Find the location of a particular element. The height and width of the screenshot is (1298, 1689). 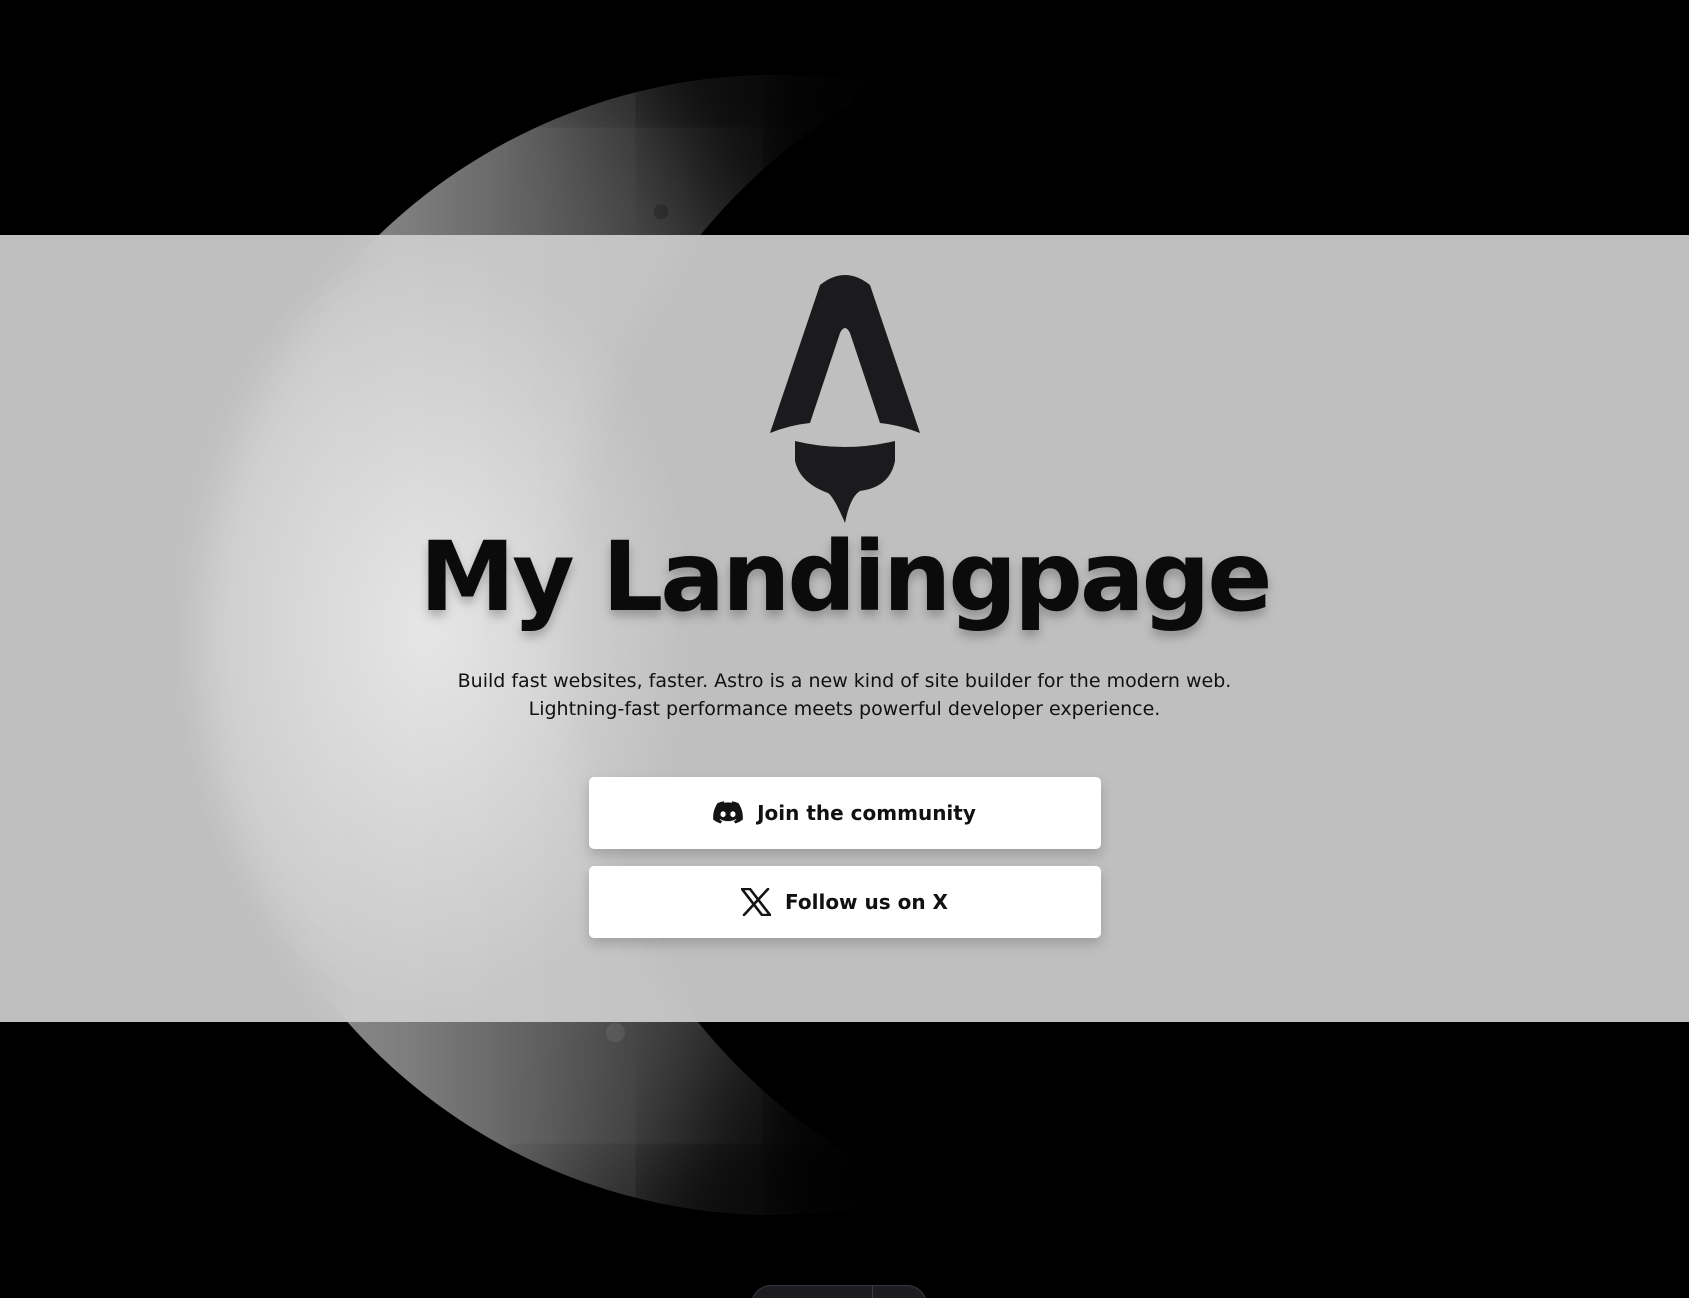

x-logo-icon is located at coordinates (756, 902).